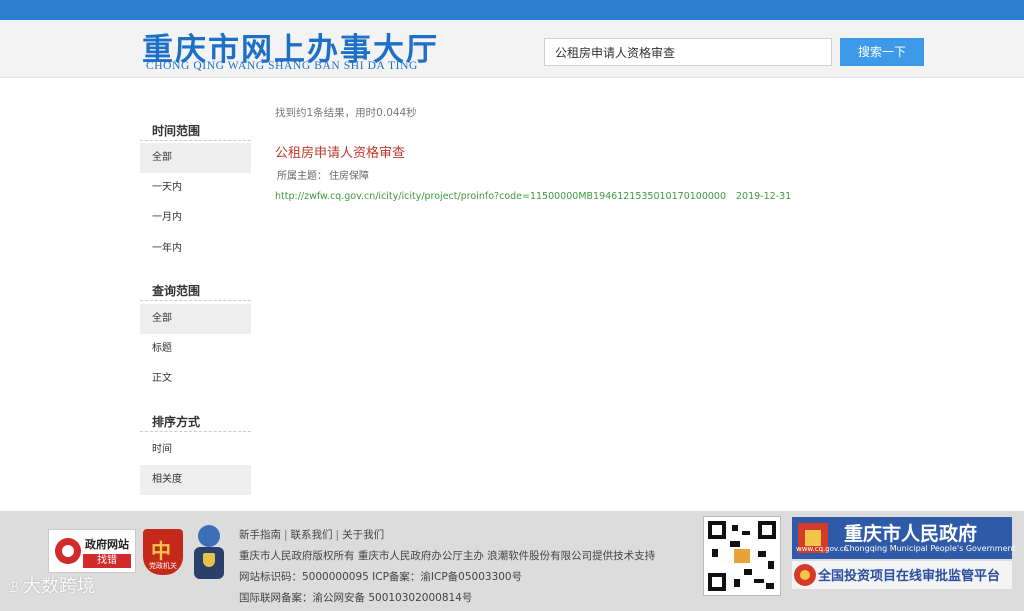  I want to click on filter-query-body: 正文, so click(195, 379).